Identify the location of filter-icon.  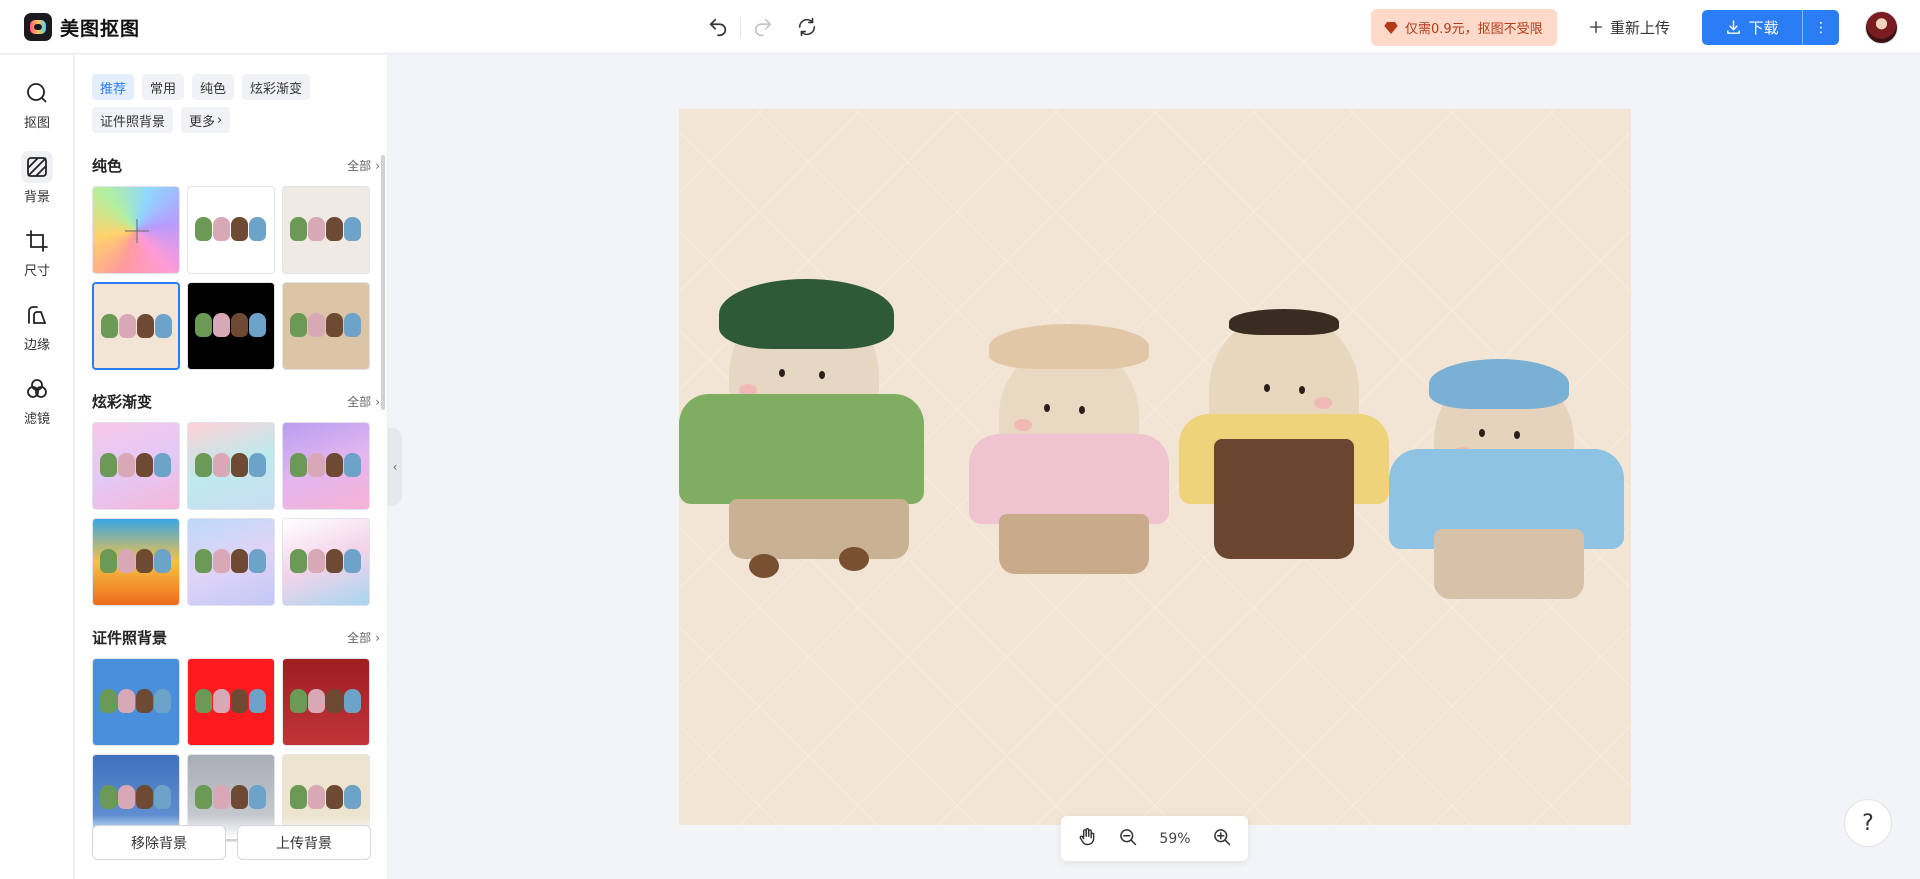
(37, 389).